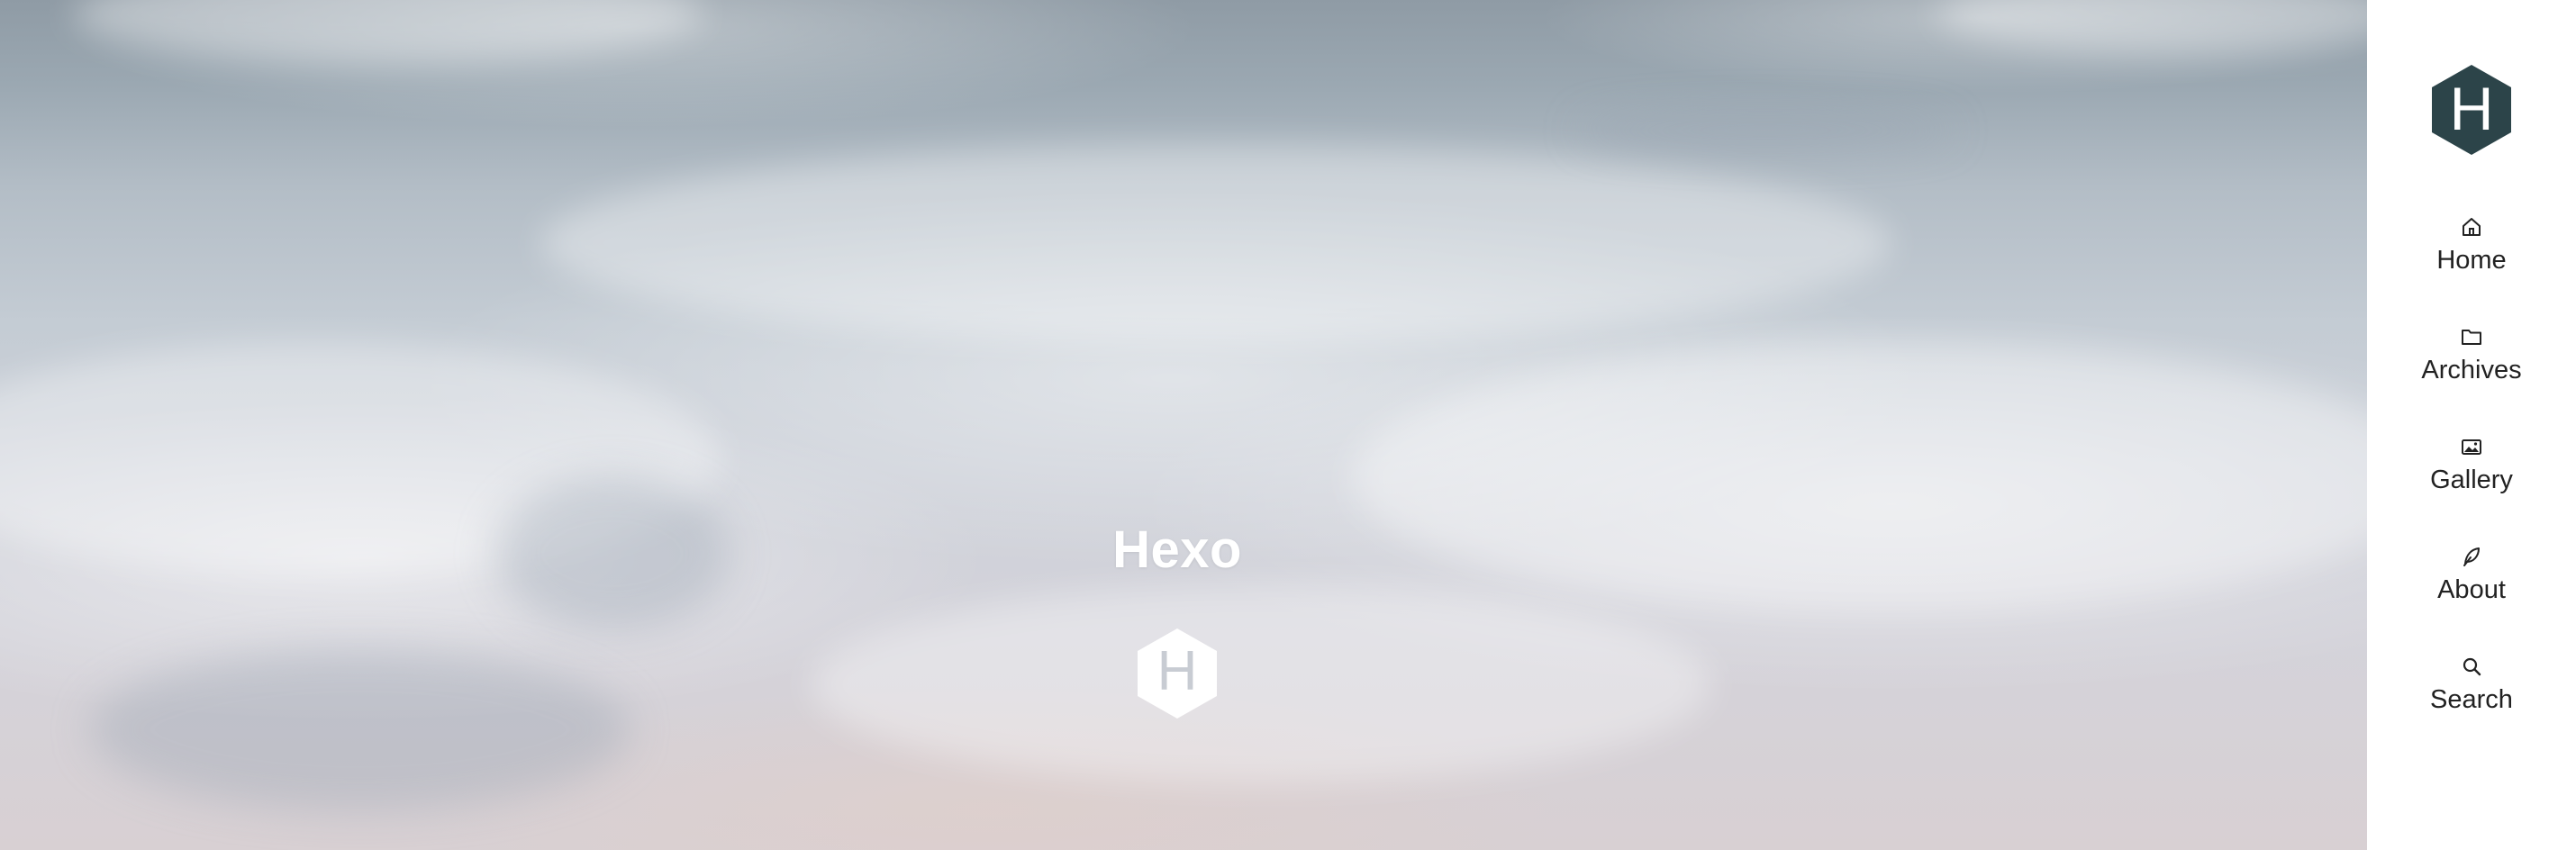 This screenshot has width=2576, height=850. Describe the element at coordinates (2471, 556) in the screenshot. I see `leaf-icon` at that location.